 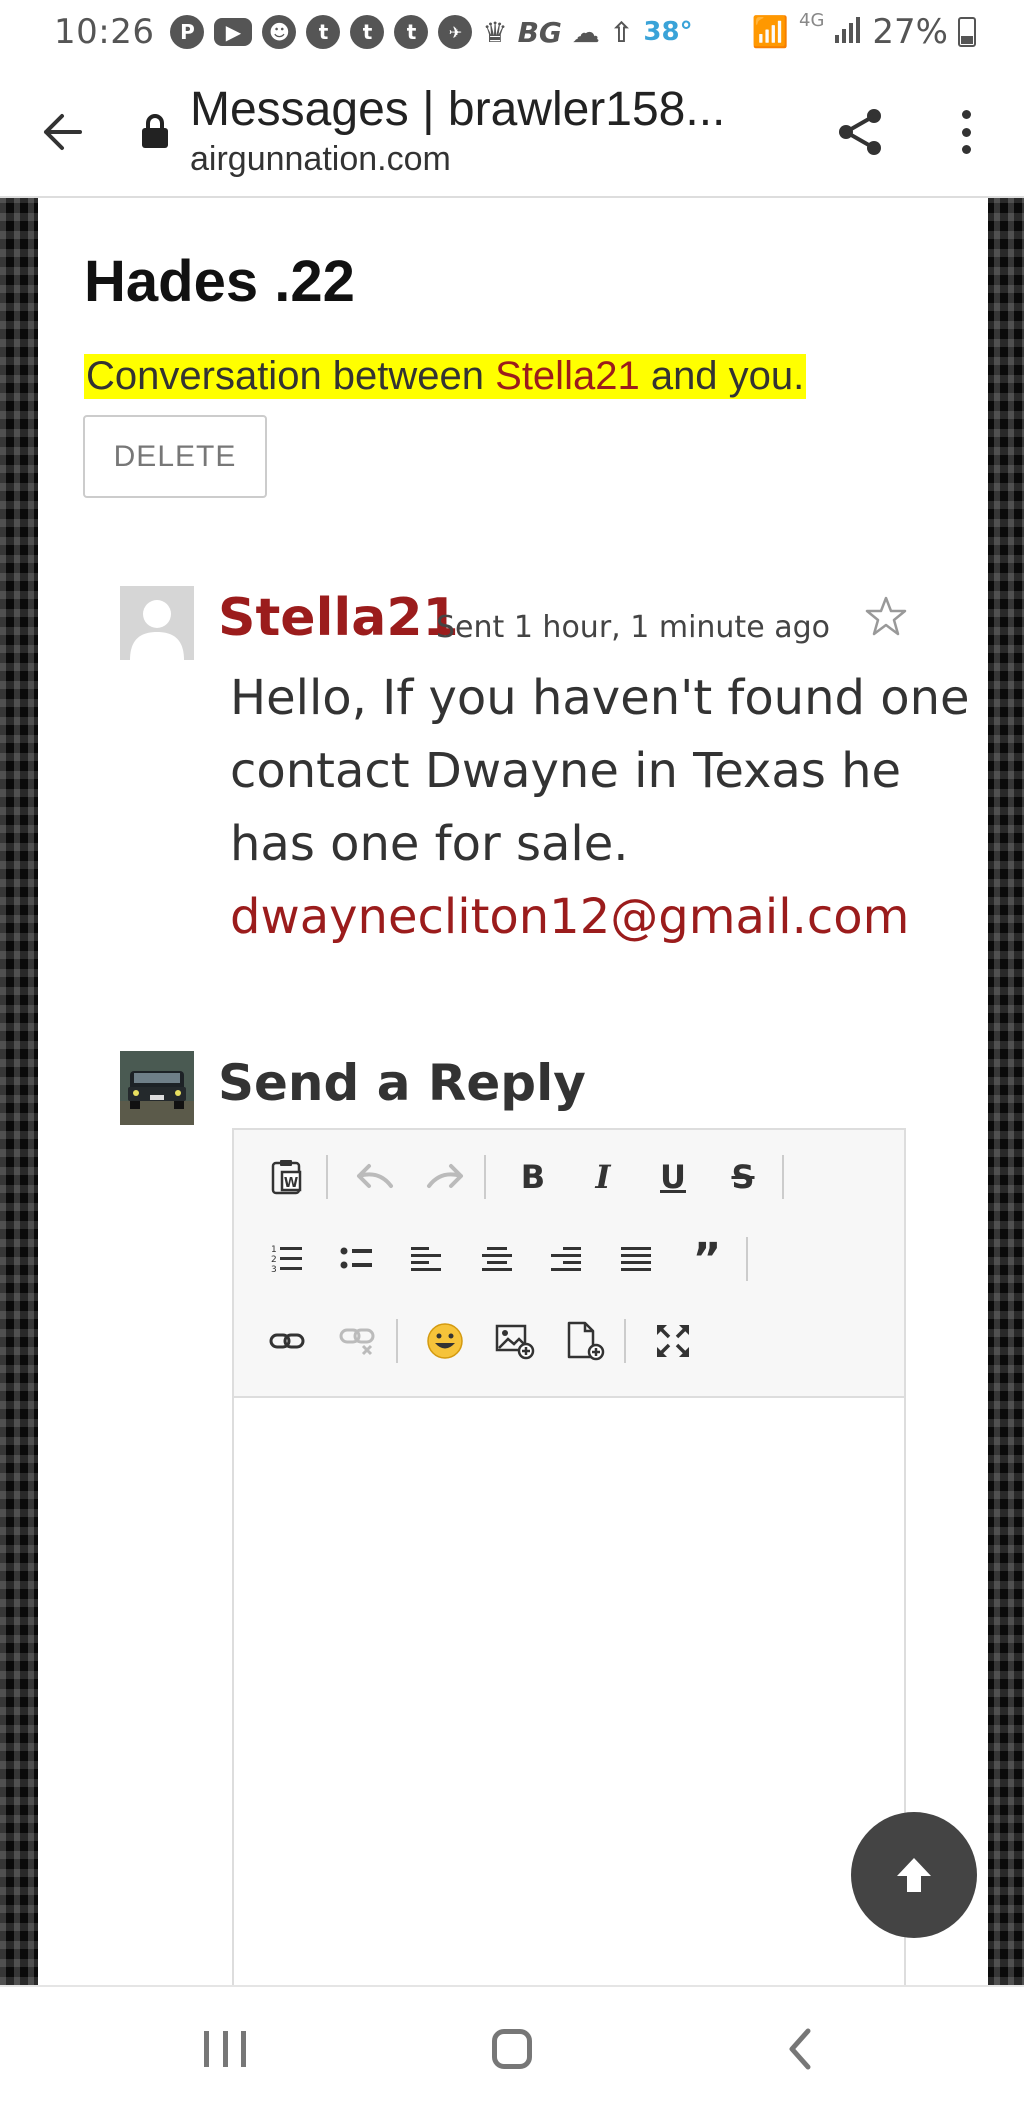 What do you see at coordinates (357, 1259) in the screenshot?
I see `unordered-list-icon` at bounding box center [357, 1259].